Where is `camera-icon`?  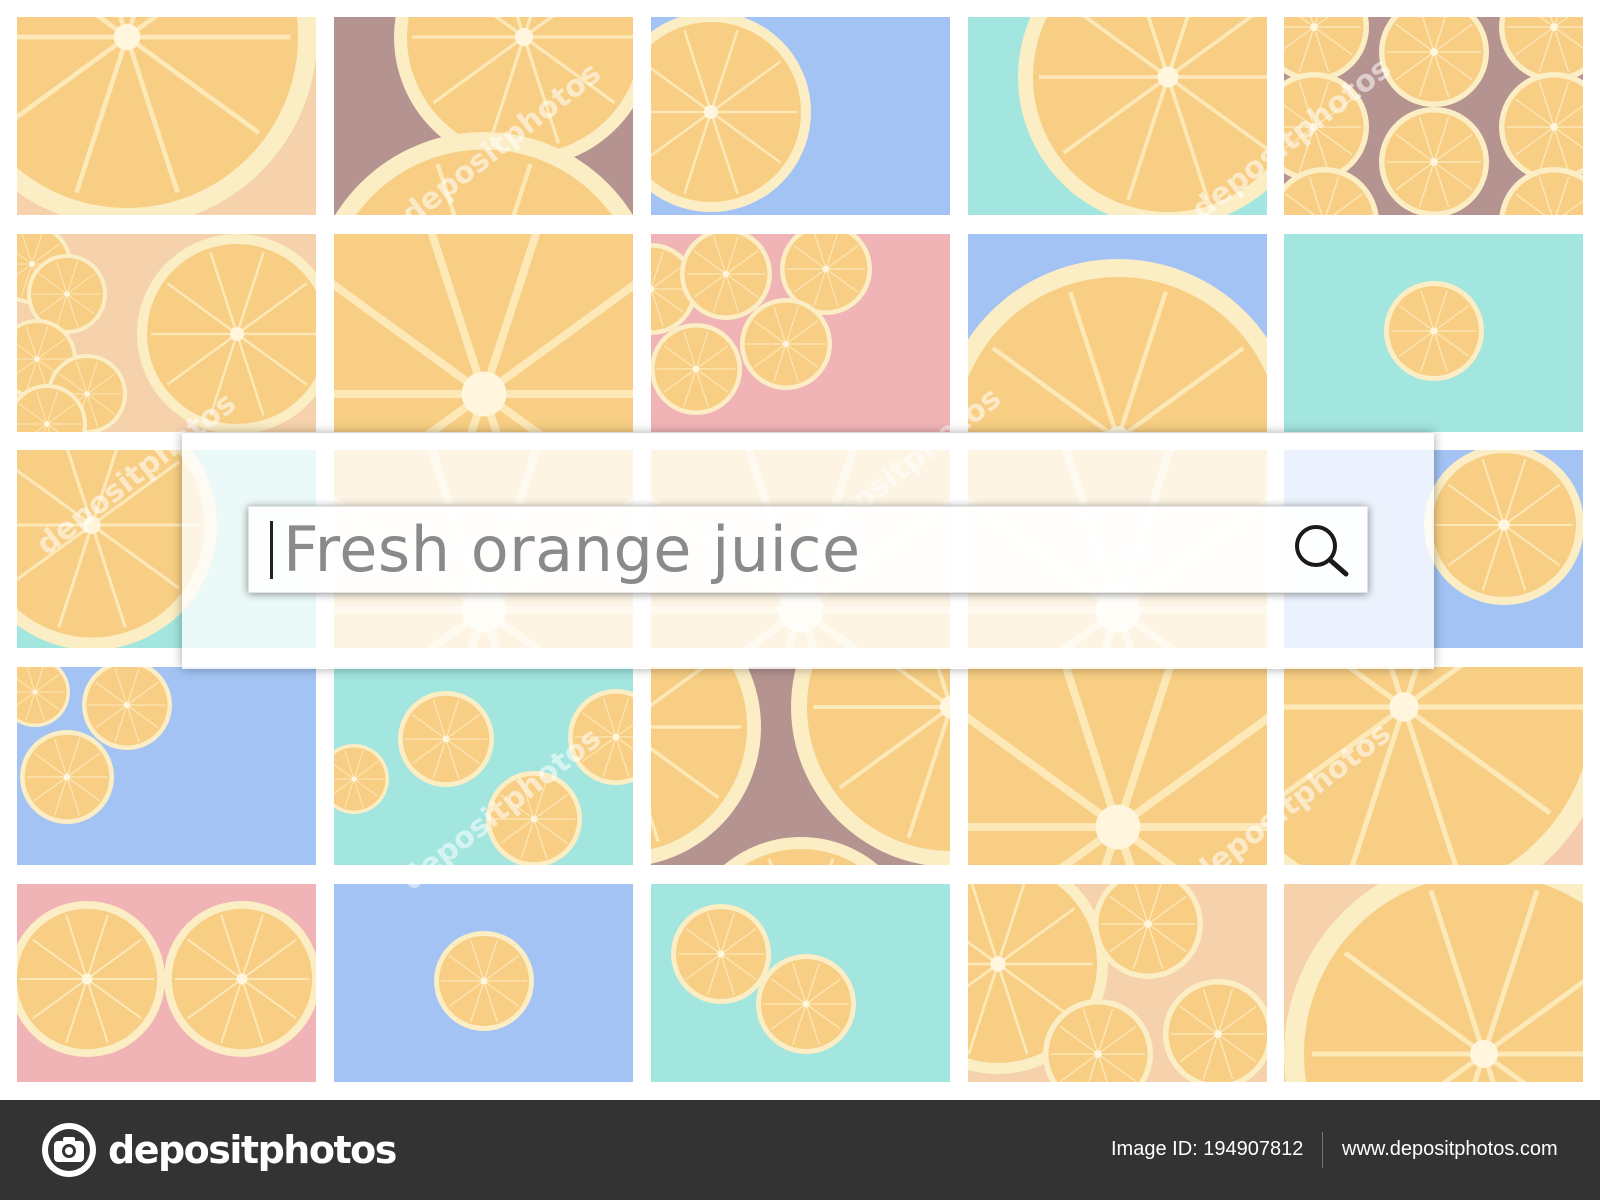 camera-icon is located at coordinates (69, 1150).